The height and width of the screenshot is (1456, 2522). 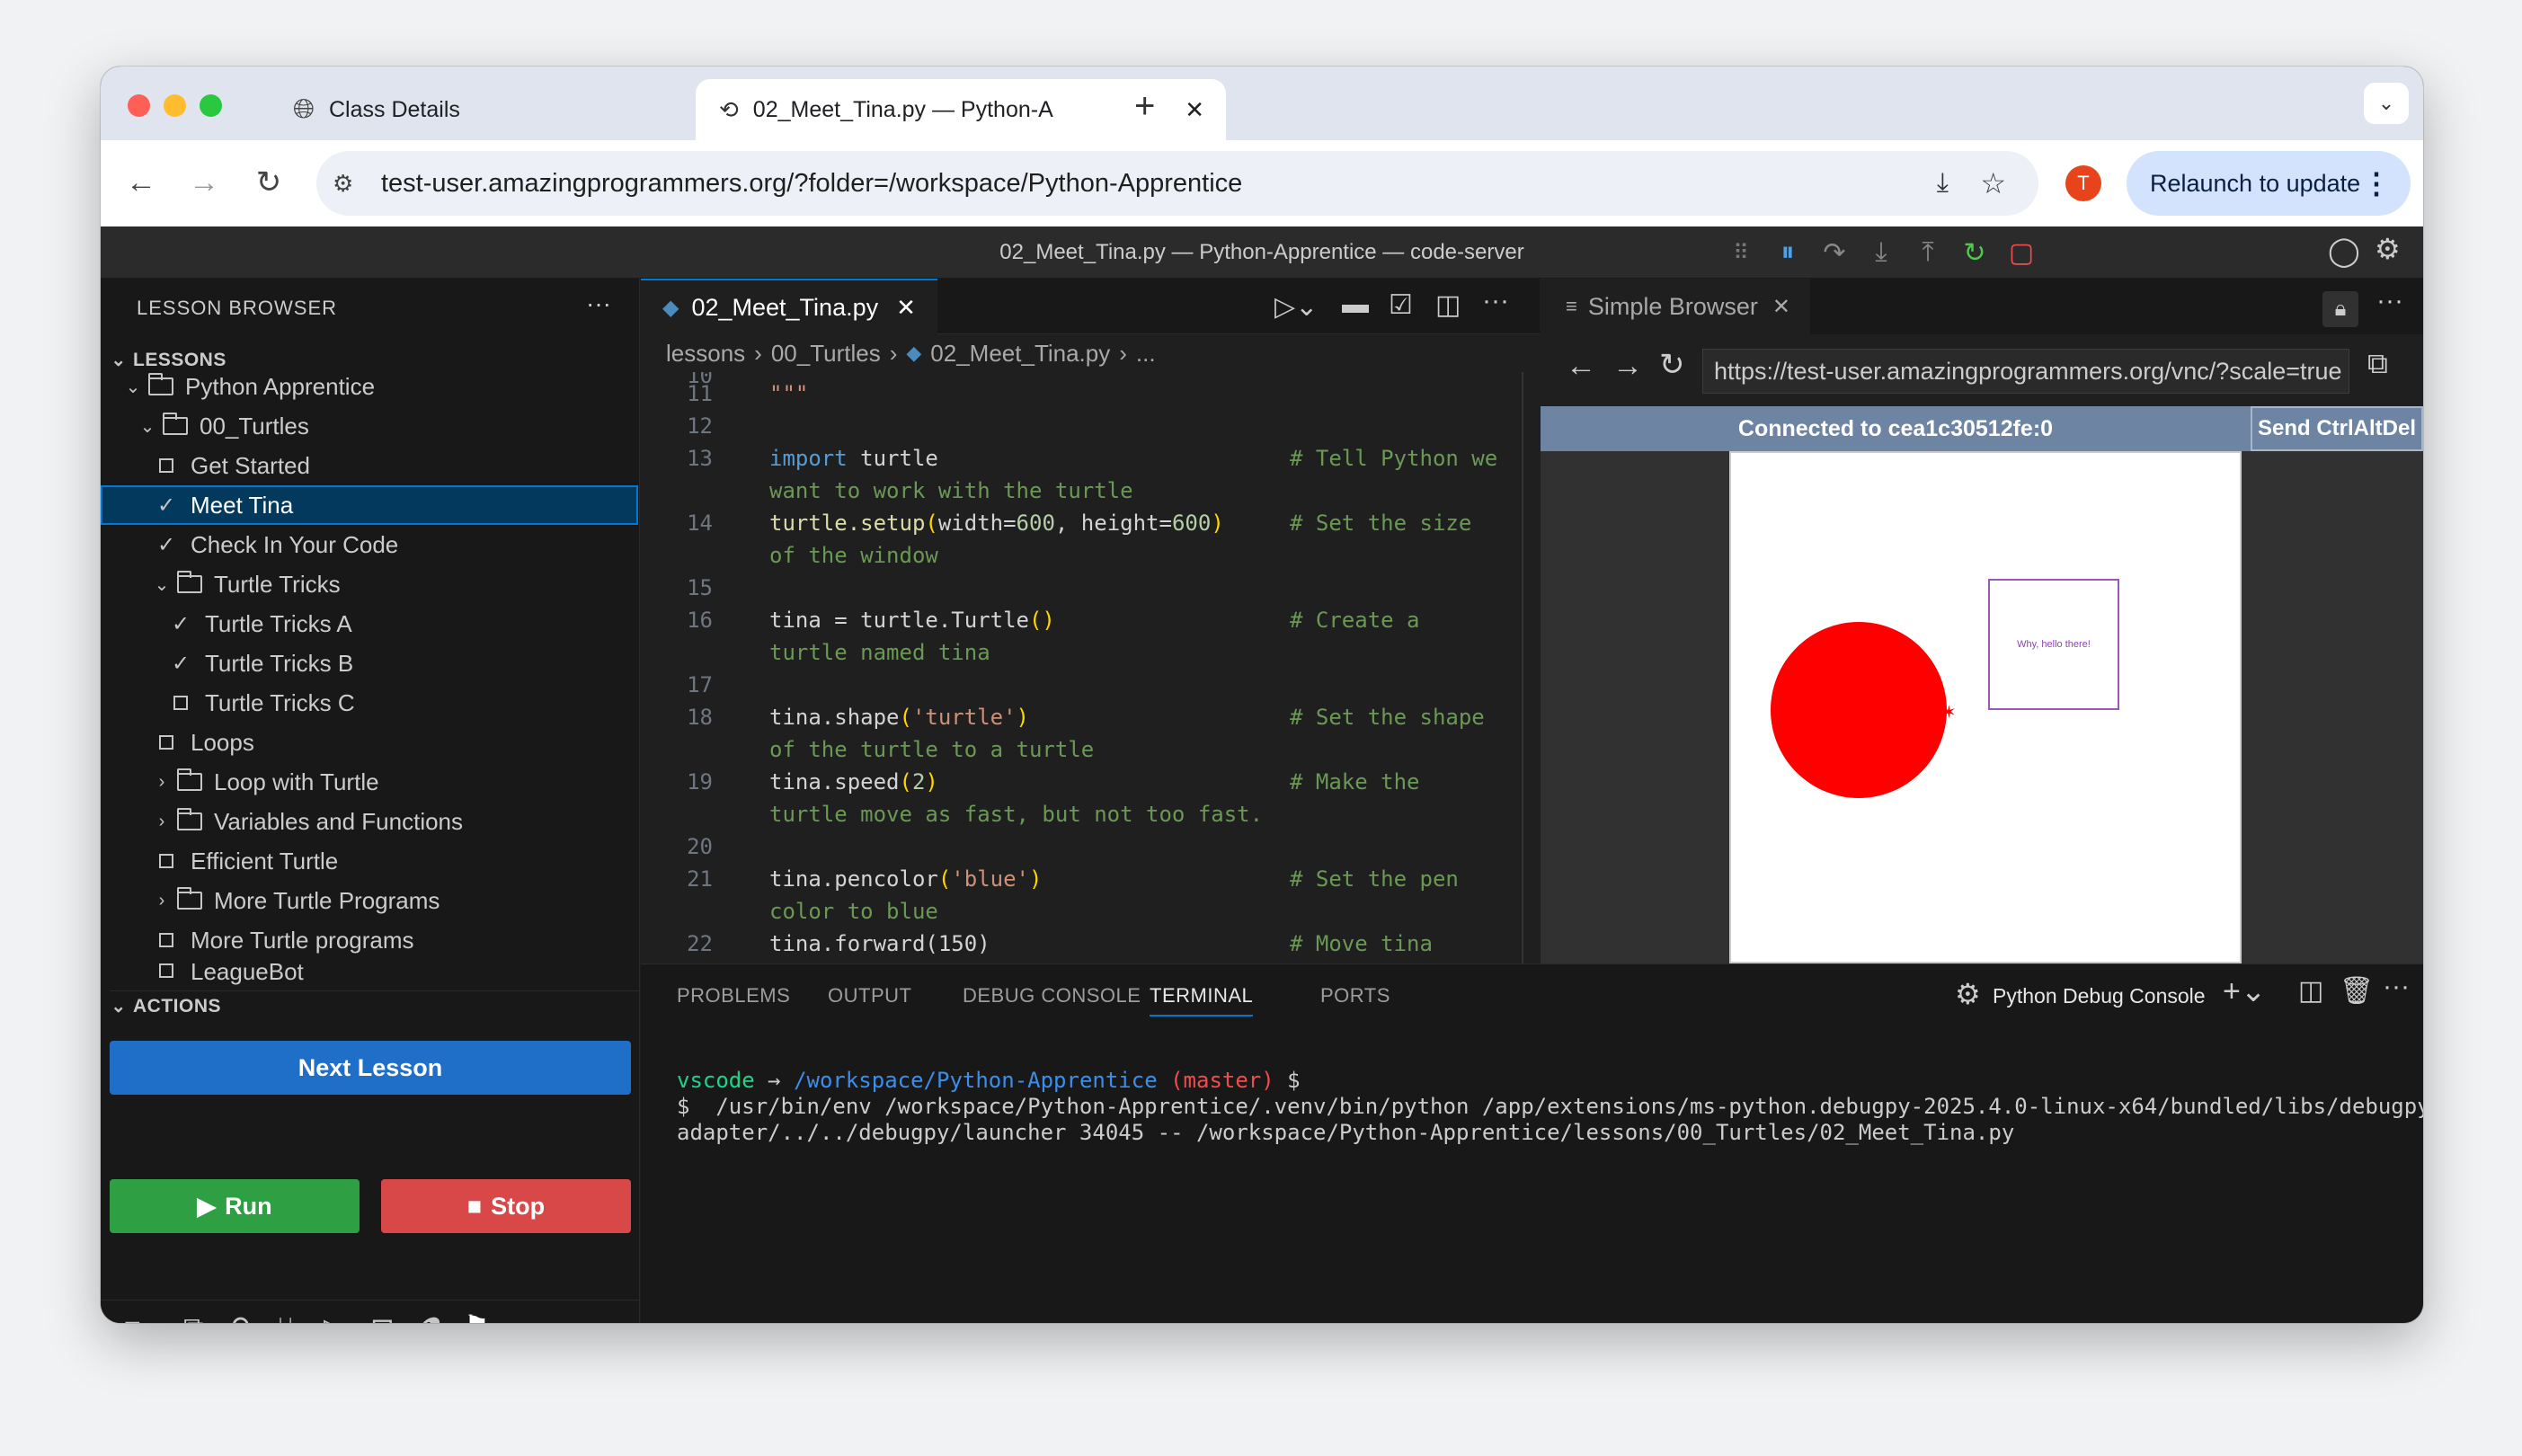 What do you see at coordinates (2269, 184) in the screenshot?
I see `relaunch-button: Relaunch to update ⋮` at bounding box center [2269, 184].